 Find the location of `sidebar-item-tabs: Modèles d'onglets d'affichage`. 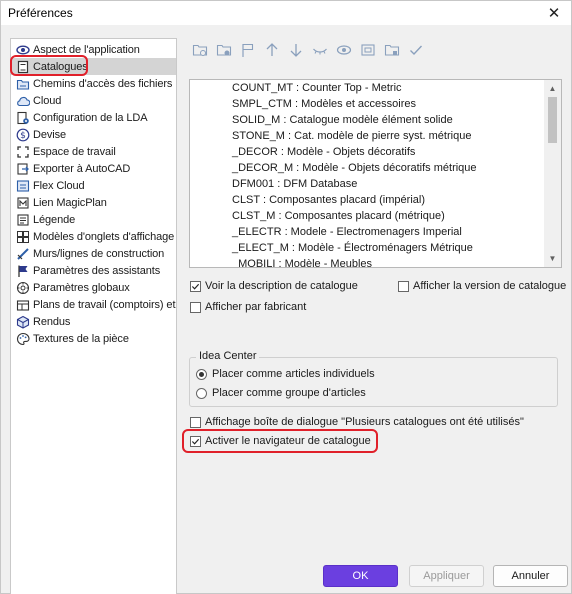

sidebar-item-tabs: Modèles d'onglets d'affichage is located at coordinates (93, 236).